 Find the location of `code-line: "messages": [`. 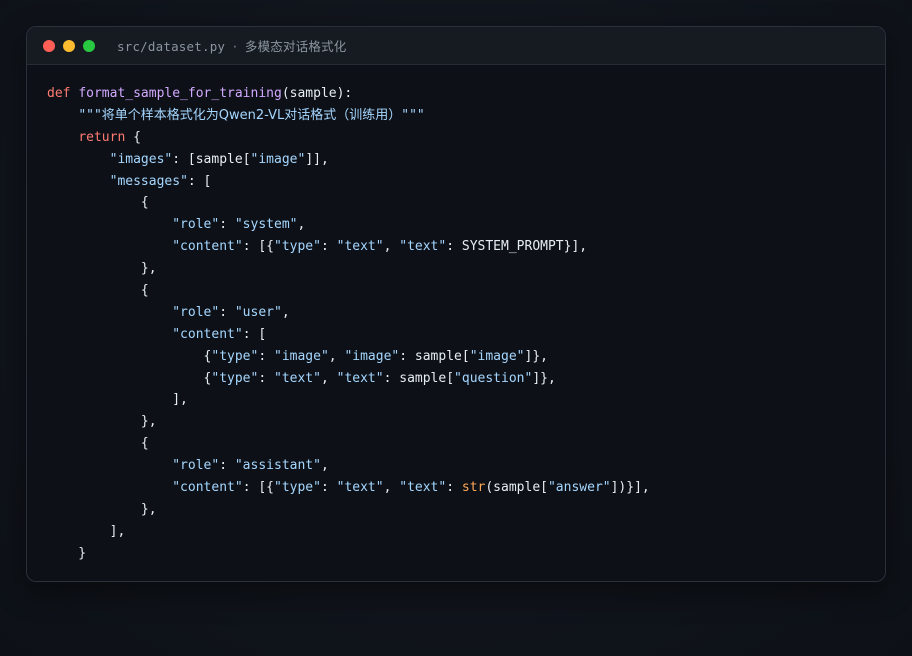

code-line: "messages": [ is located at coordinates (160, 181).